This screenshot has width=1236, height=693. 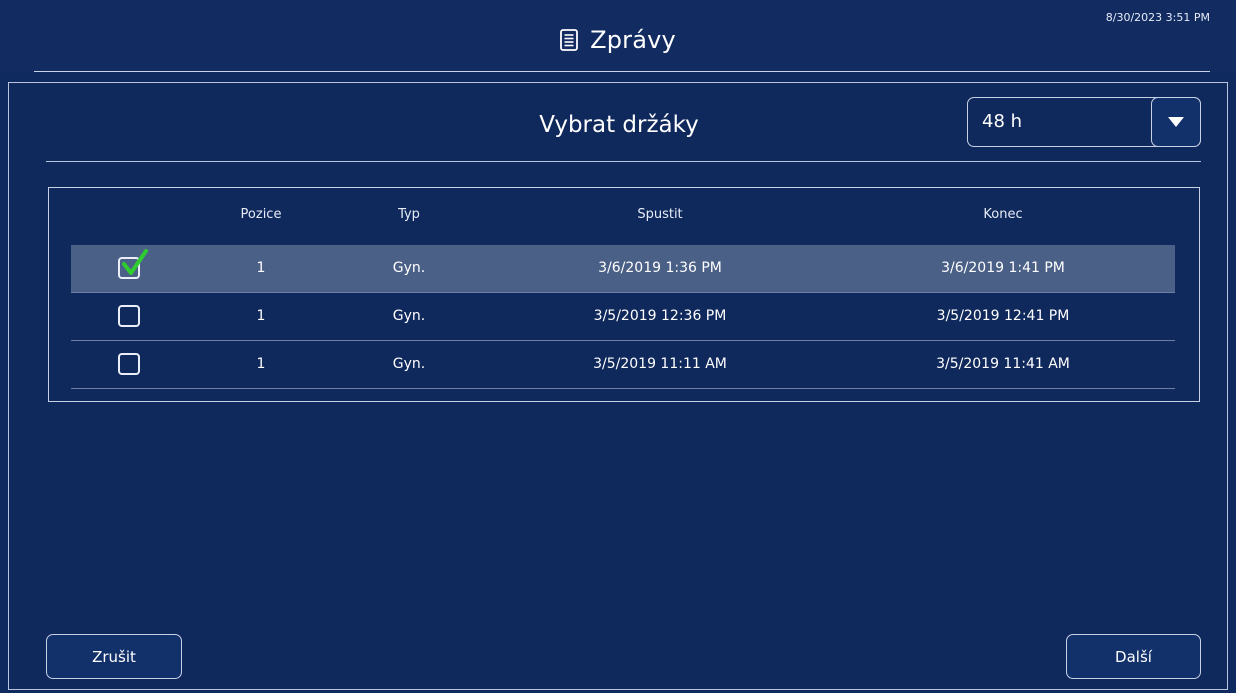 I want to click on header-divider, so click(x=622, y=71).